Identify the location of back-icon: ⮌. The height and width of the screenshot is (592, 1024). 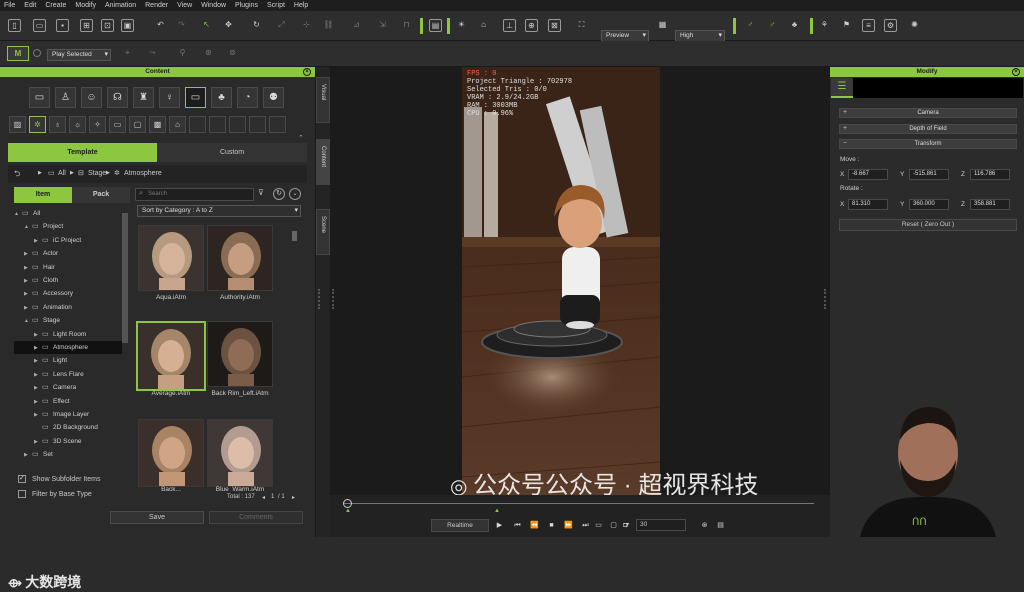
(17, 175).